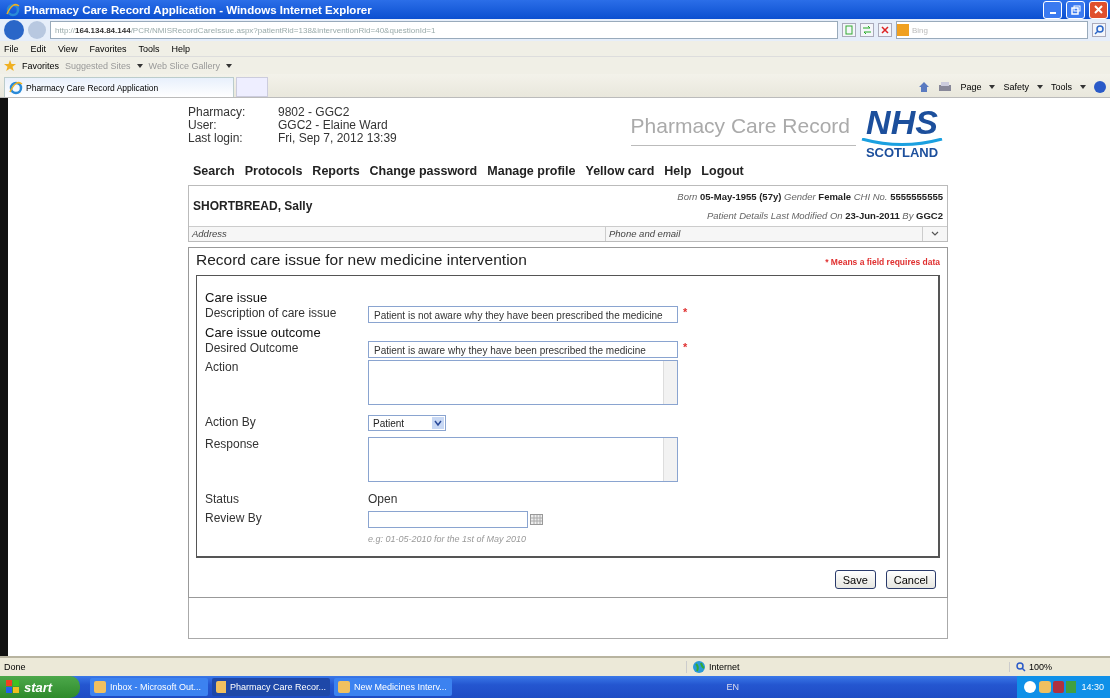 The image size is (1110, 698). What do you see at coordinates (444, 30) in the screenshot?
I see `address-field: http://164.134.84.144/PCR/NMISRecordCareIssue.aspx?patientRid=138&interventionRid=40&questionId=1` at bounding box center [444, 30].